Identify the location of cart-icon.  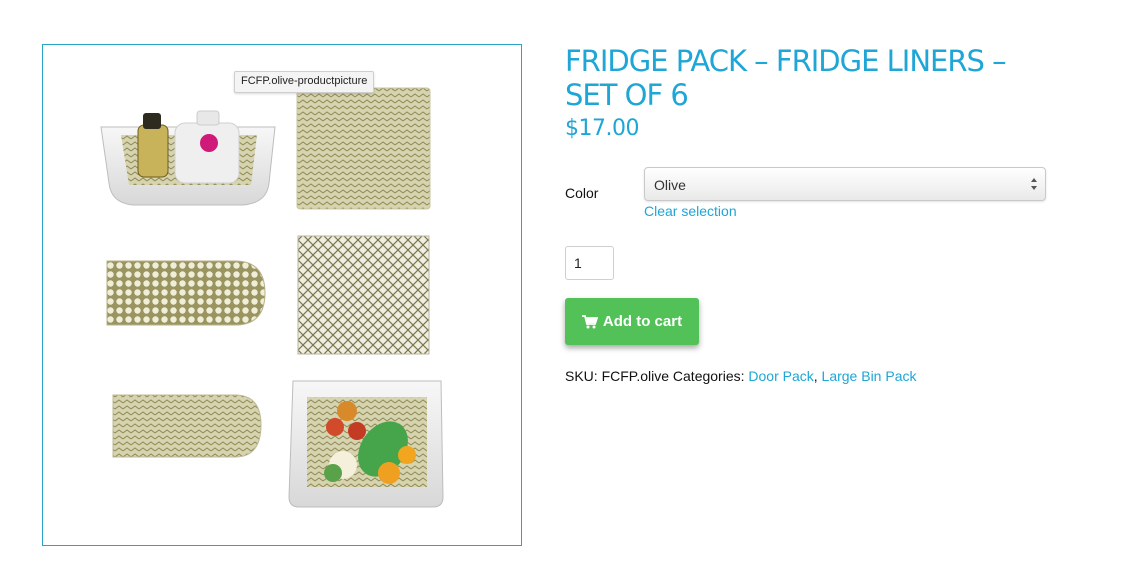
(589, 321).